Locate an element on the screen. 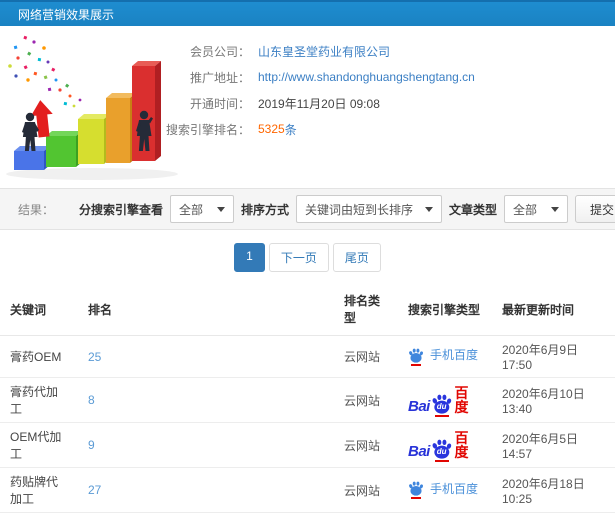  info-label: 推广地址： is located at coordinates (219, 77).